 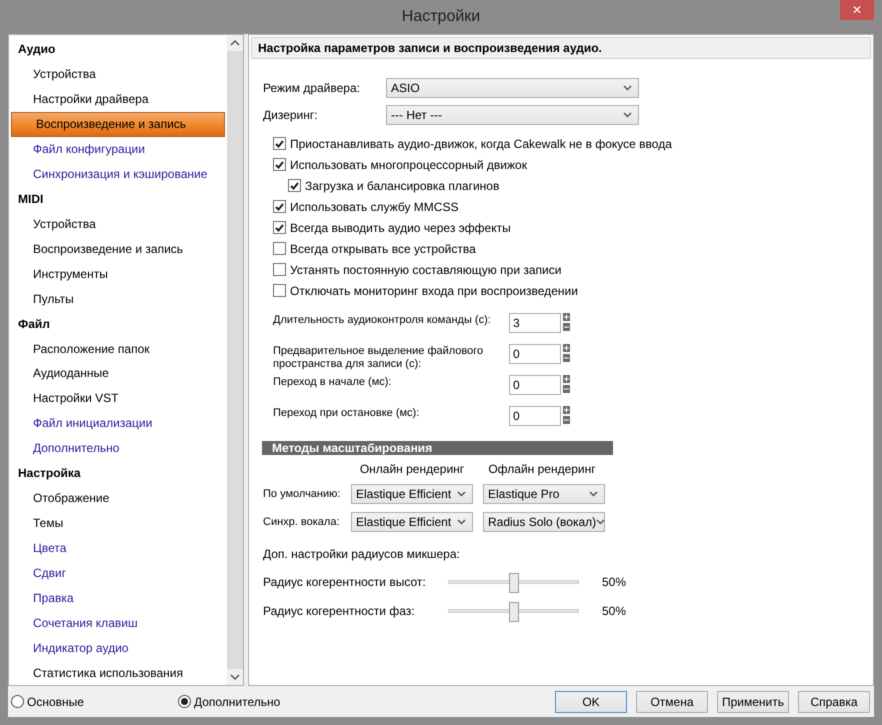 What do you see at coordinates (55, 702) in the screenshot?
I see `radio-label: Основные` at bounding box center [55, 702].